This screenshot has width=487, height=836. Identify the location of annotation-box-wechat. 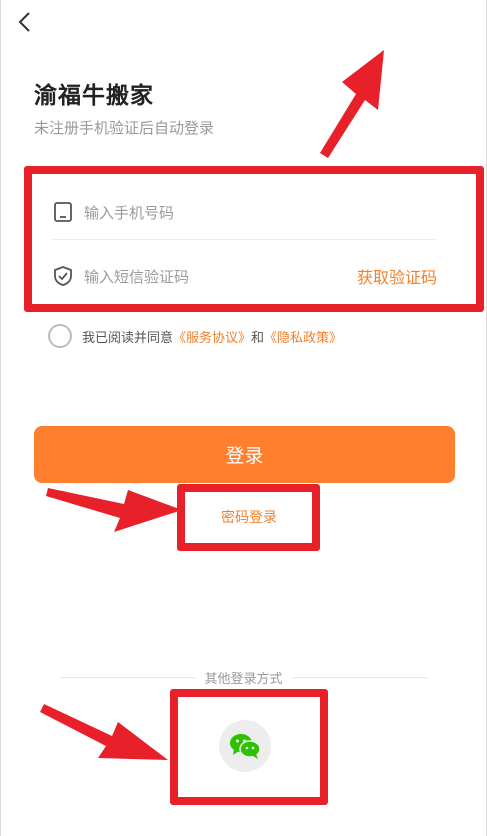
(249, 747).